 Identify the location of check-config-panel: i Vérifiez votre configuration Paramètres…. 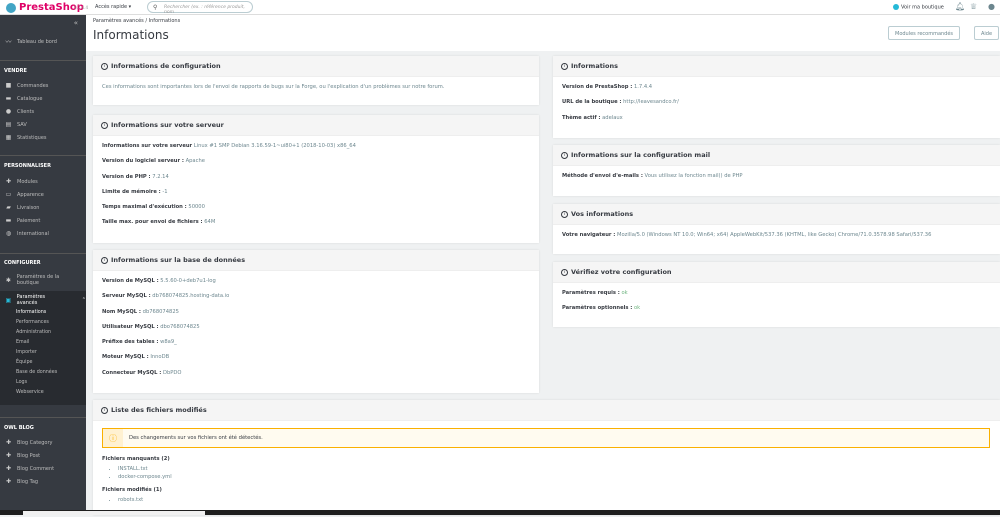
(776, 294).